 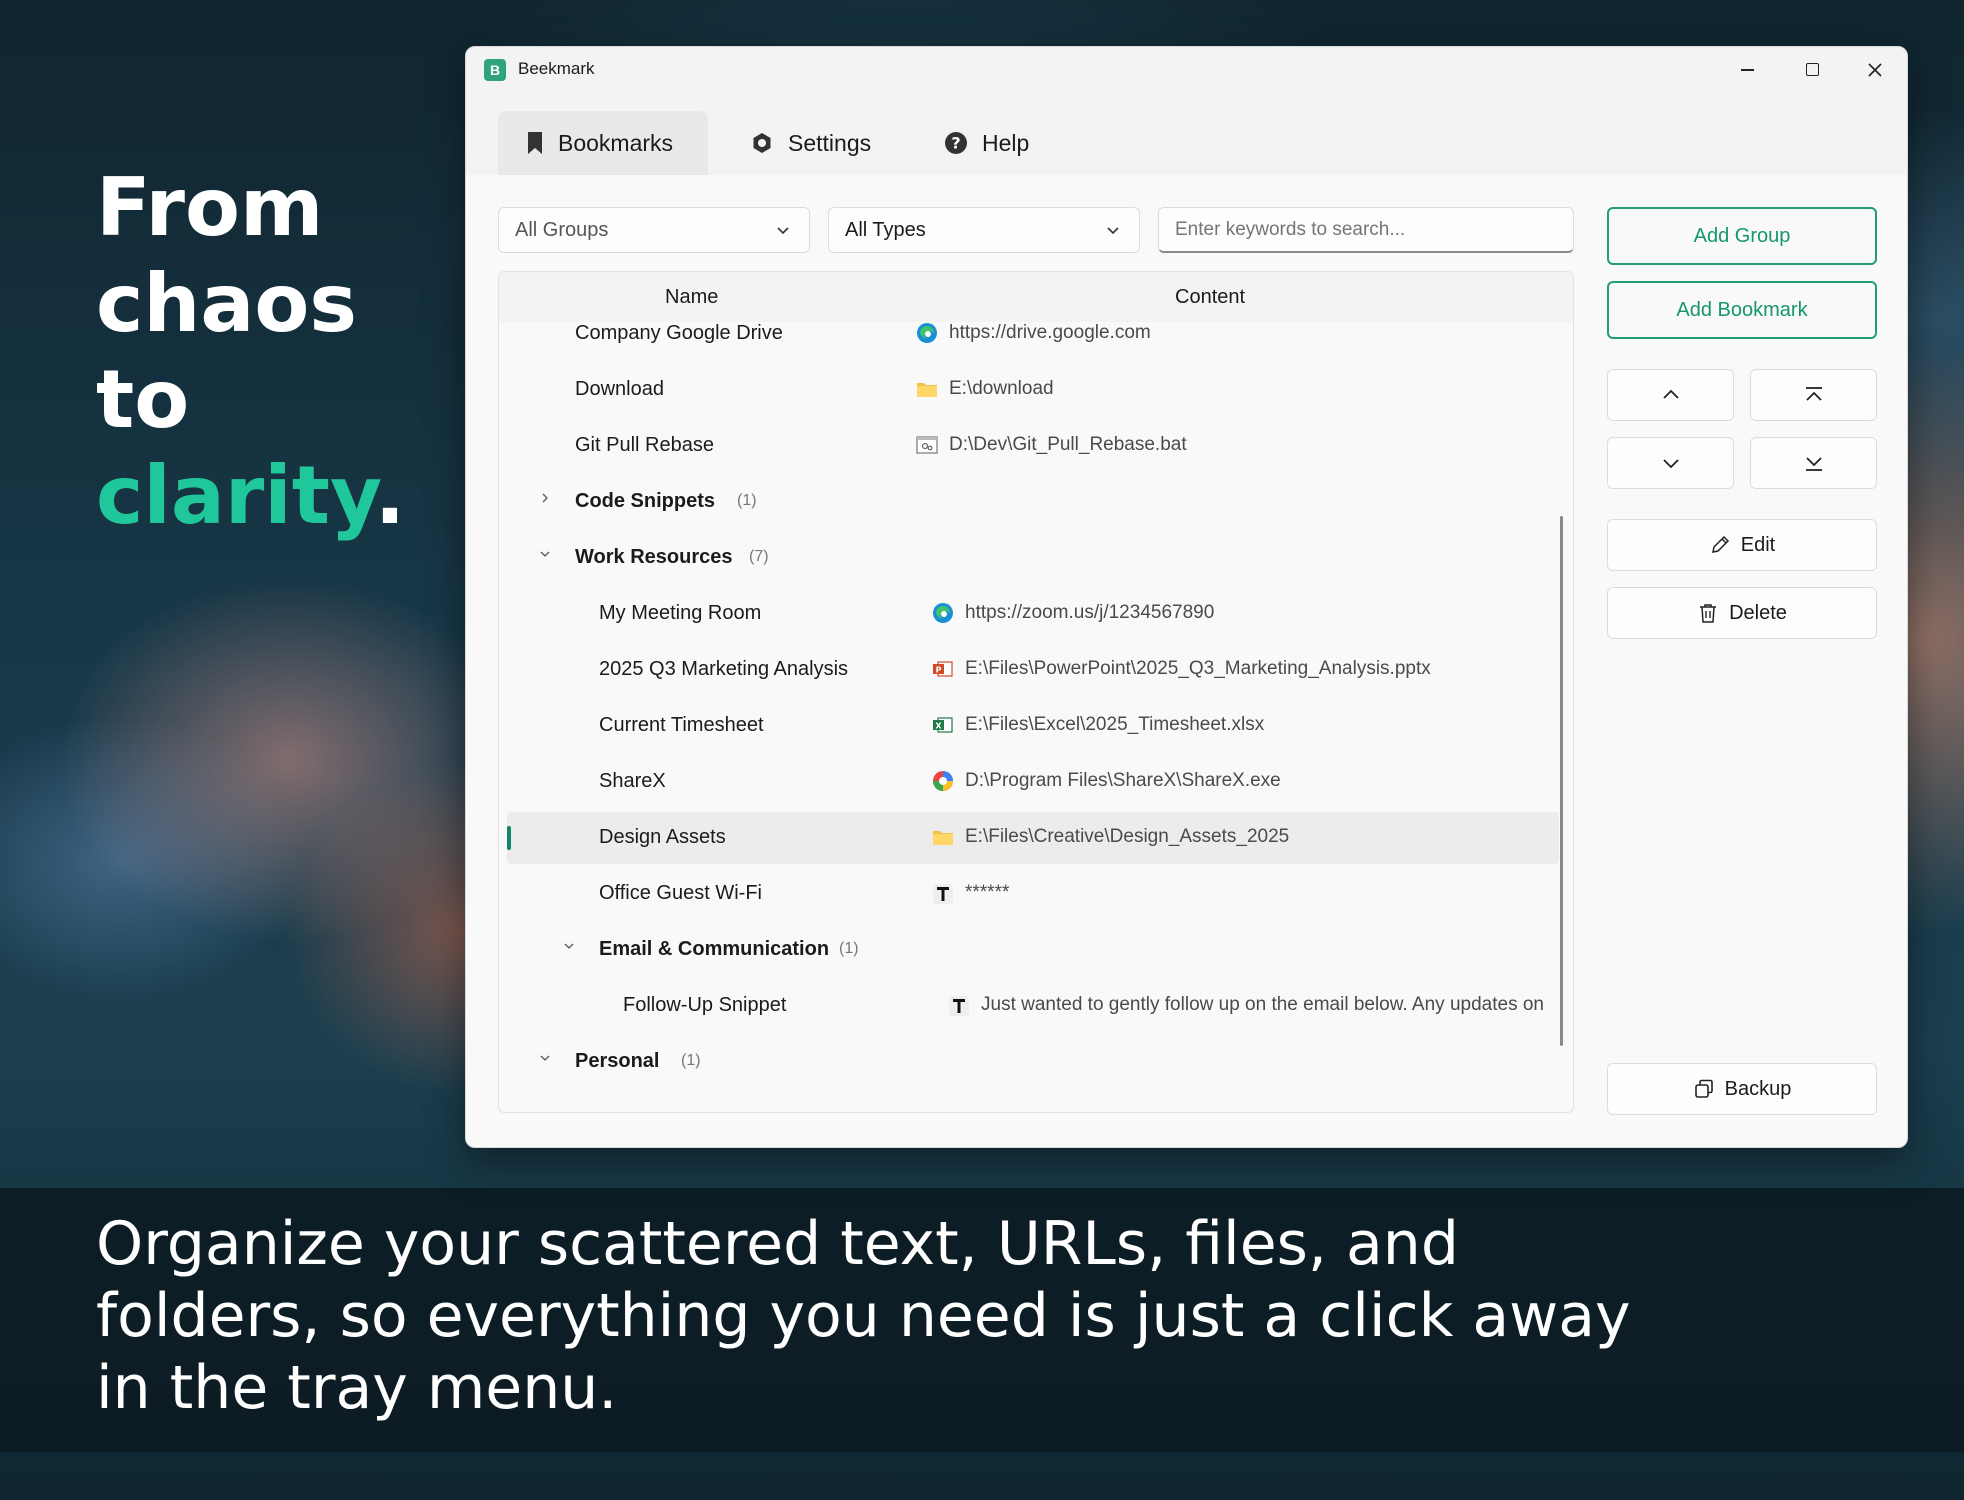 What do you see at coordinates (943, 781) in the screenshot?
I see `sharex-icon` at bounding box center [943, 781].